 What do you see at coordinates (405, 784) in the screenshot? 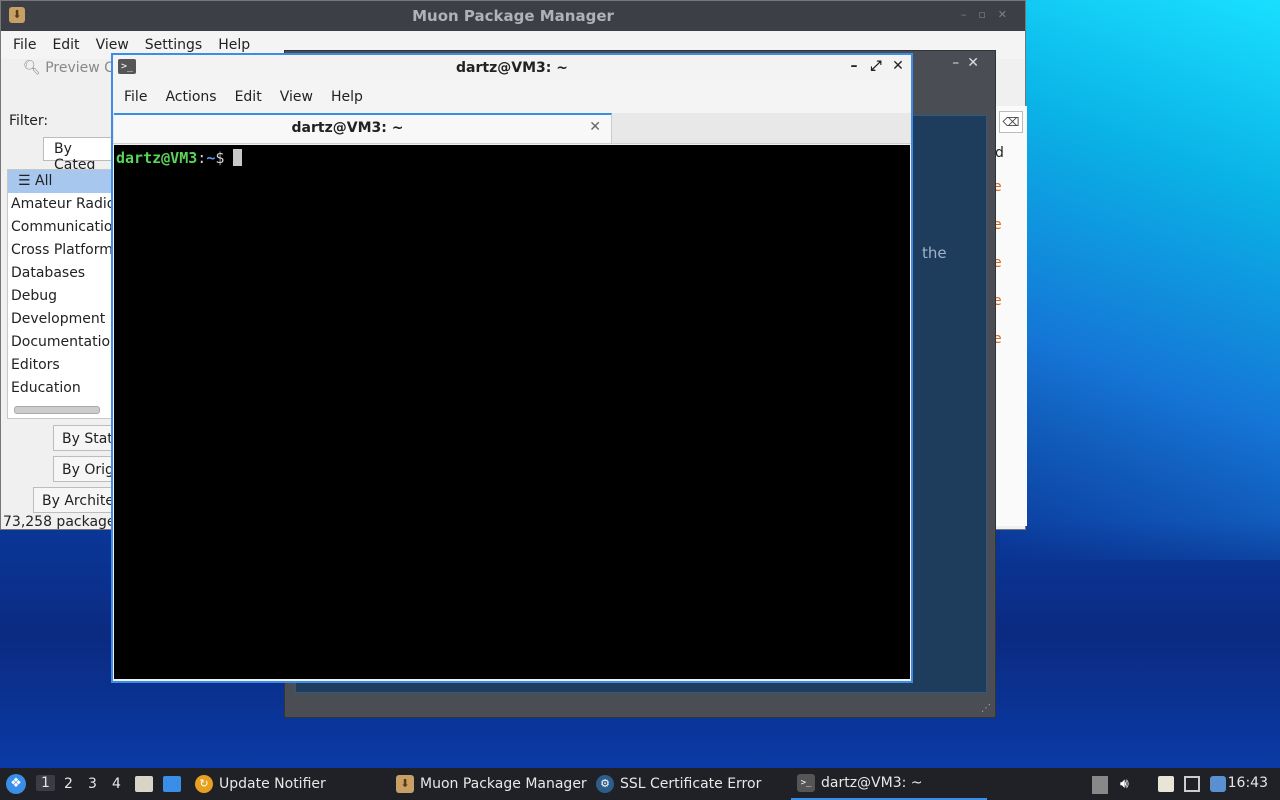
I see `muon-icon: ⬇` at bounding box center [405, 784].